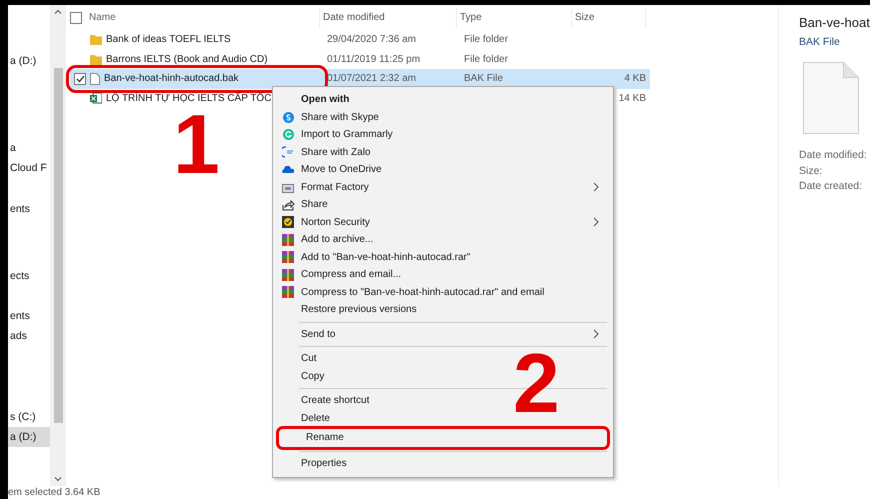  Describe the element at coordinates (483, 78) in the screenshot. I see `type-cell: BAK File` at that location.